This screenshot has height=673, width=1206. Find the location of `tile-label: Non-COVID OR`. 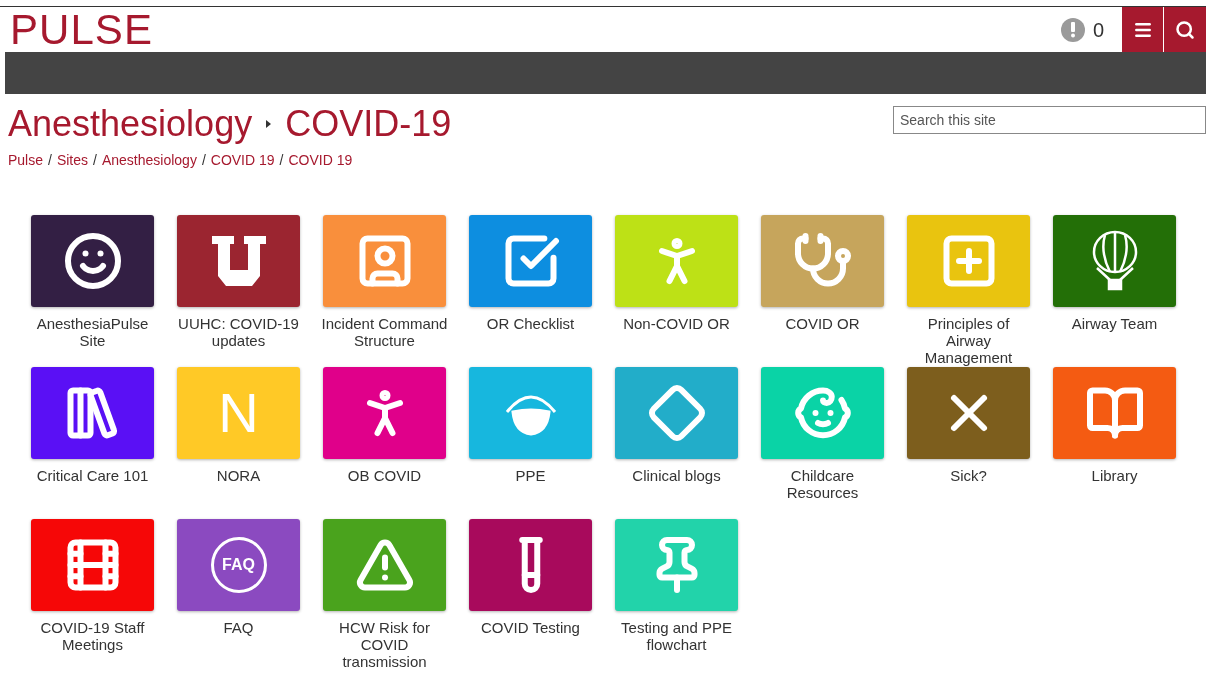

tile-label: Non-COVID OR is located at coordinates (676, 323).